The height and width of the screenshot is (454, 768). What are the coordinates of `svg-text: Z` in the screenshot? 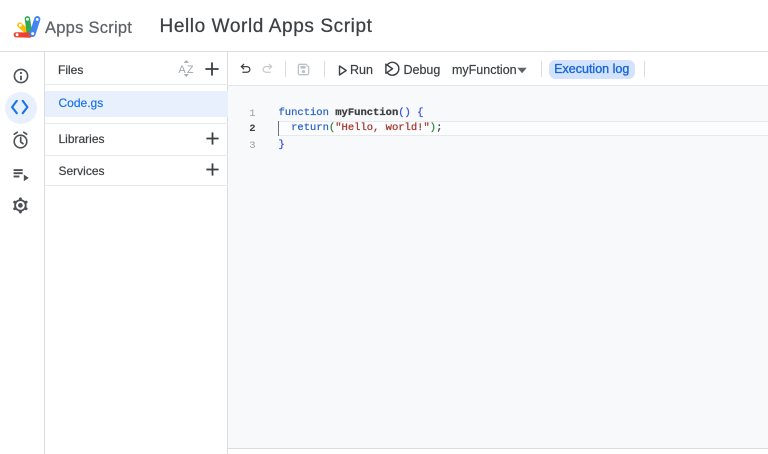 It's located at (190, 70).